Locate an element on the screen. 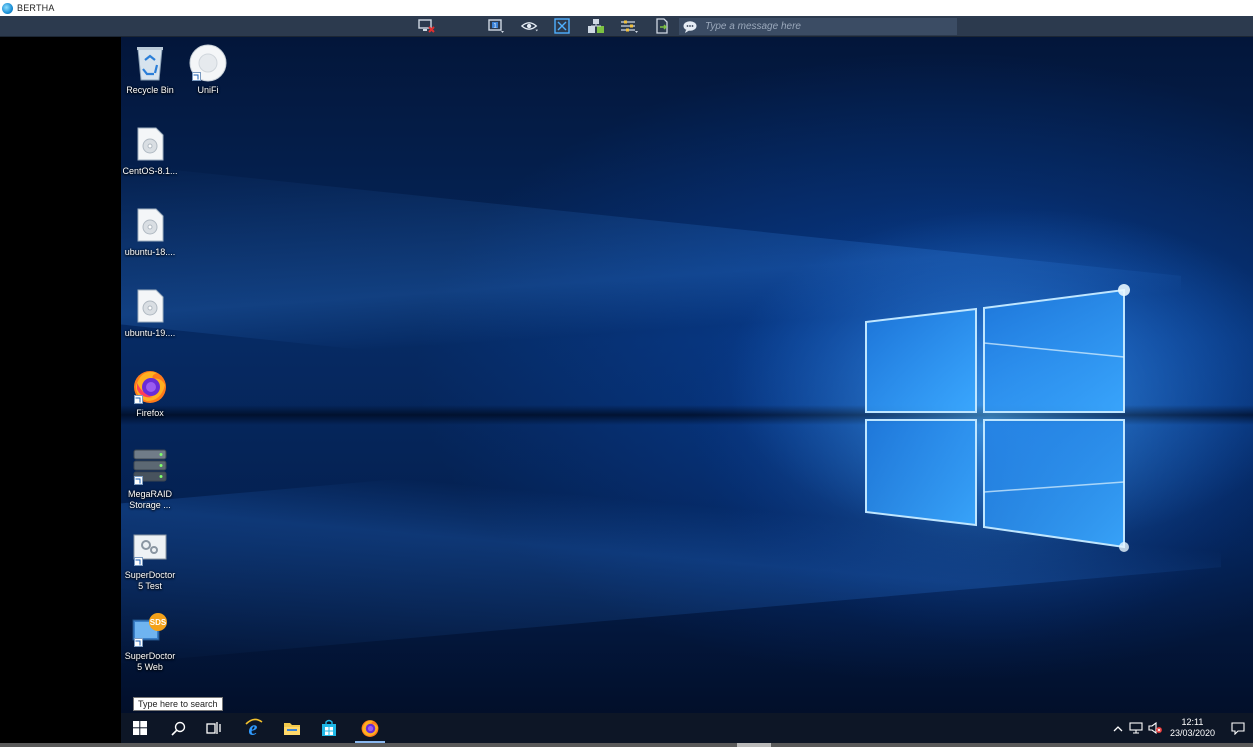 The width and height of the screenshot is (1253, 747). store-icon is located at coordinates (329, 727).